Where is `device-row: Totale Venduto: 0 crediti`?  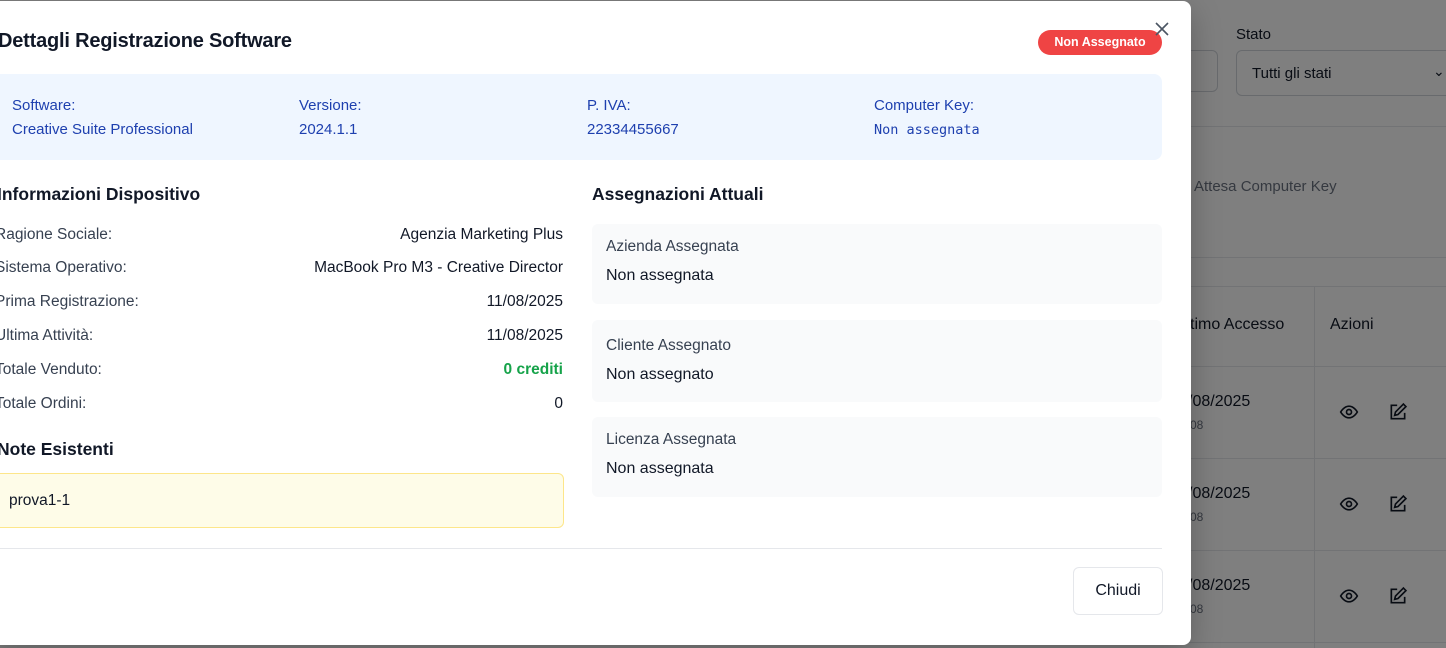 device-row: Totale Venduto: 0 crediti is located at coordinates (281, 371).